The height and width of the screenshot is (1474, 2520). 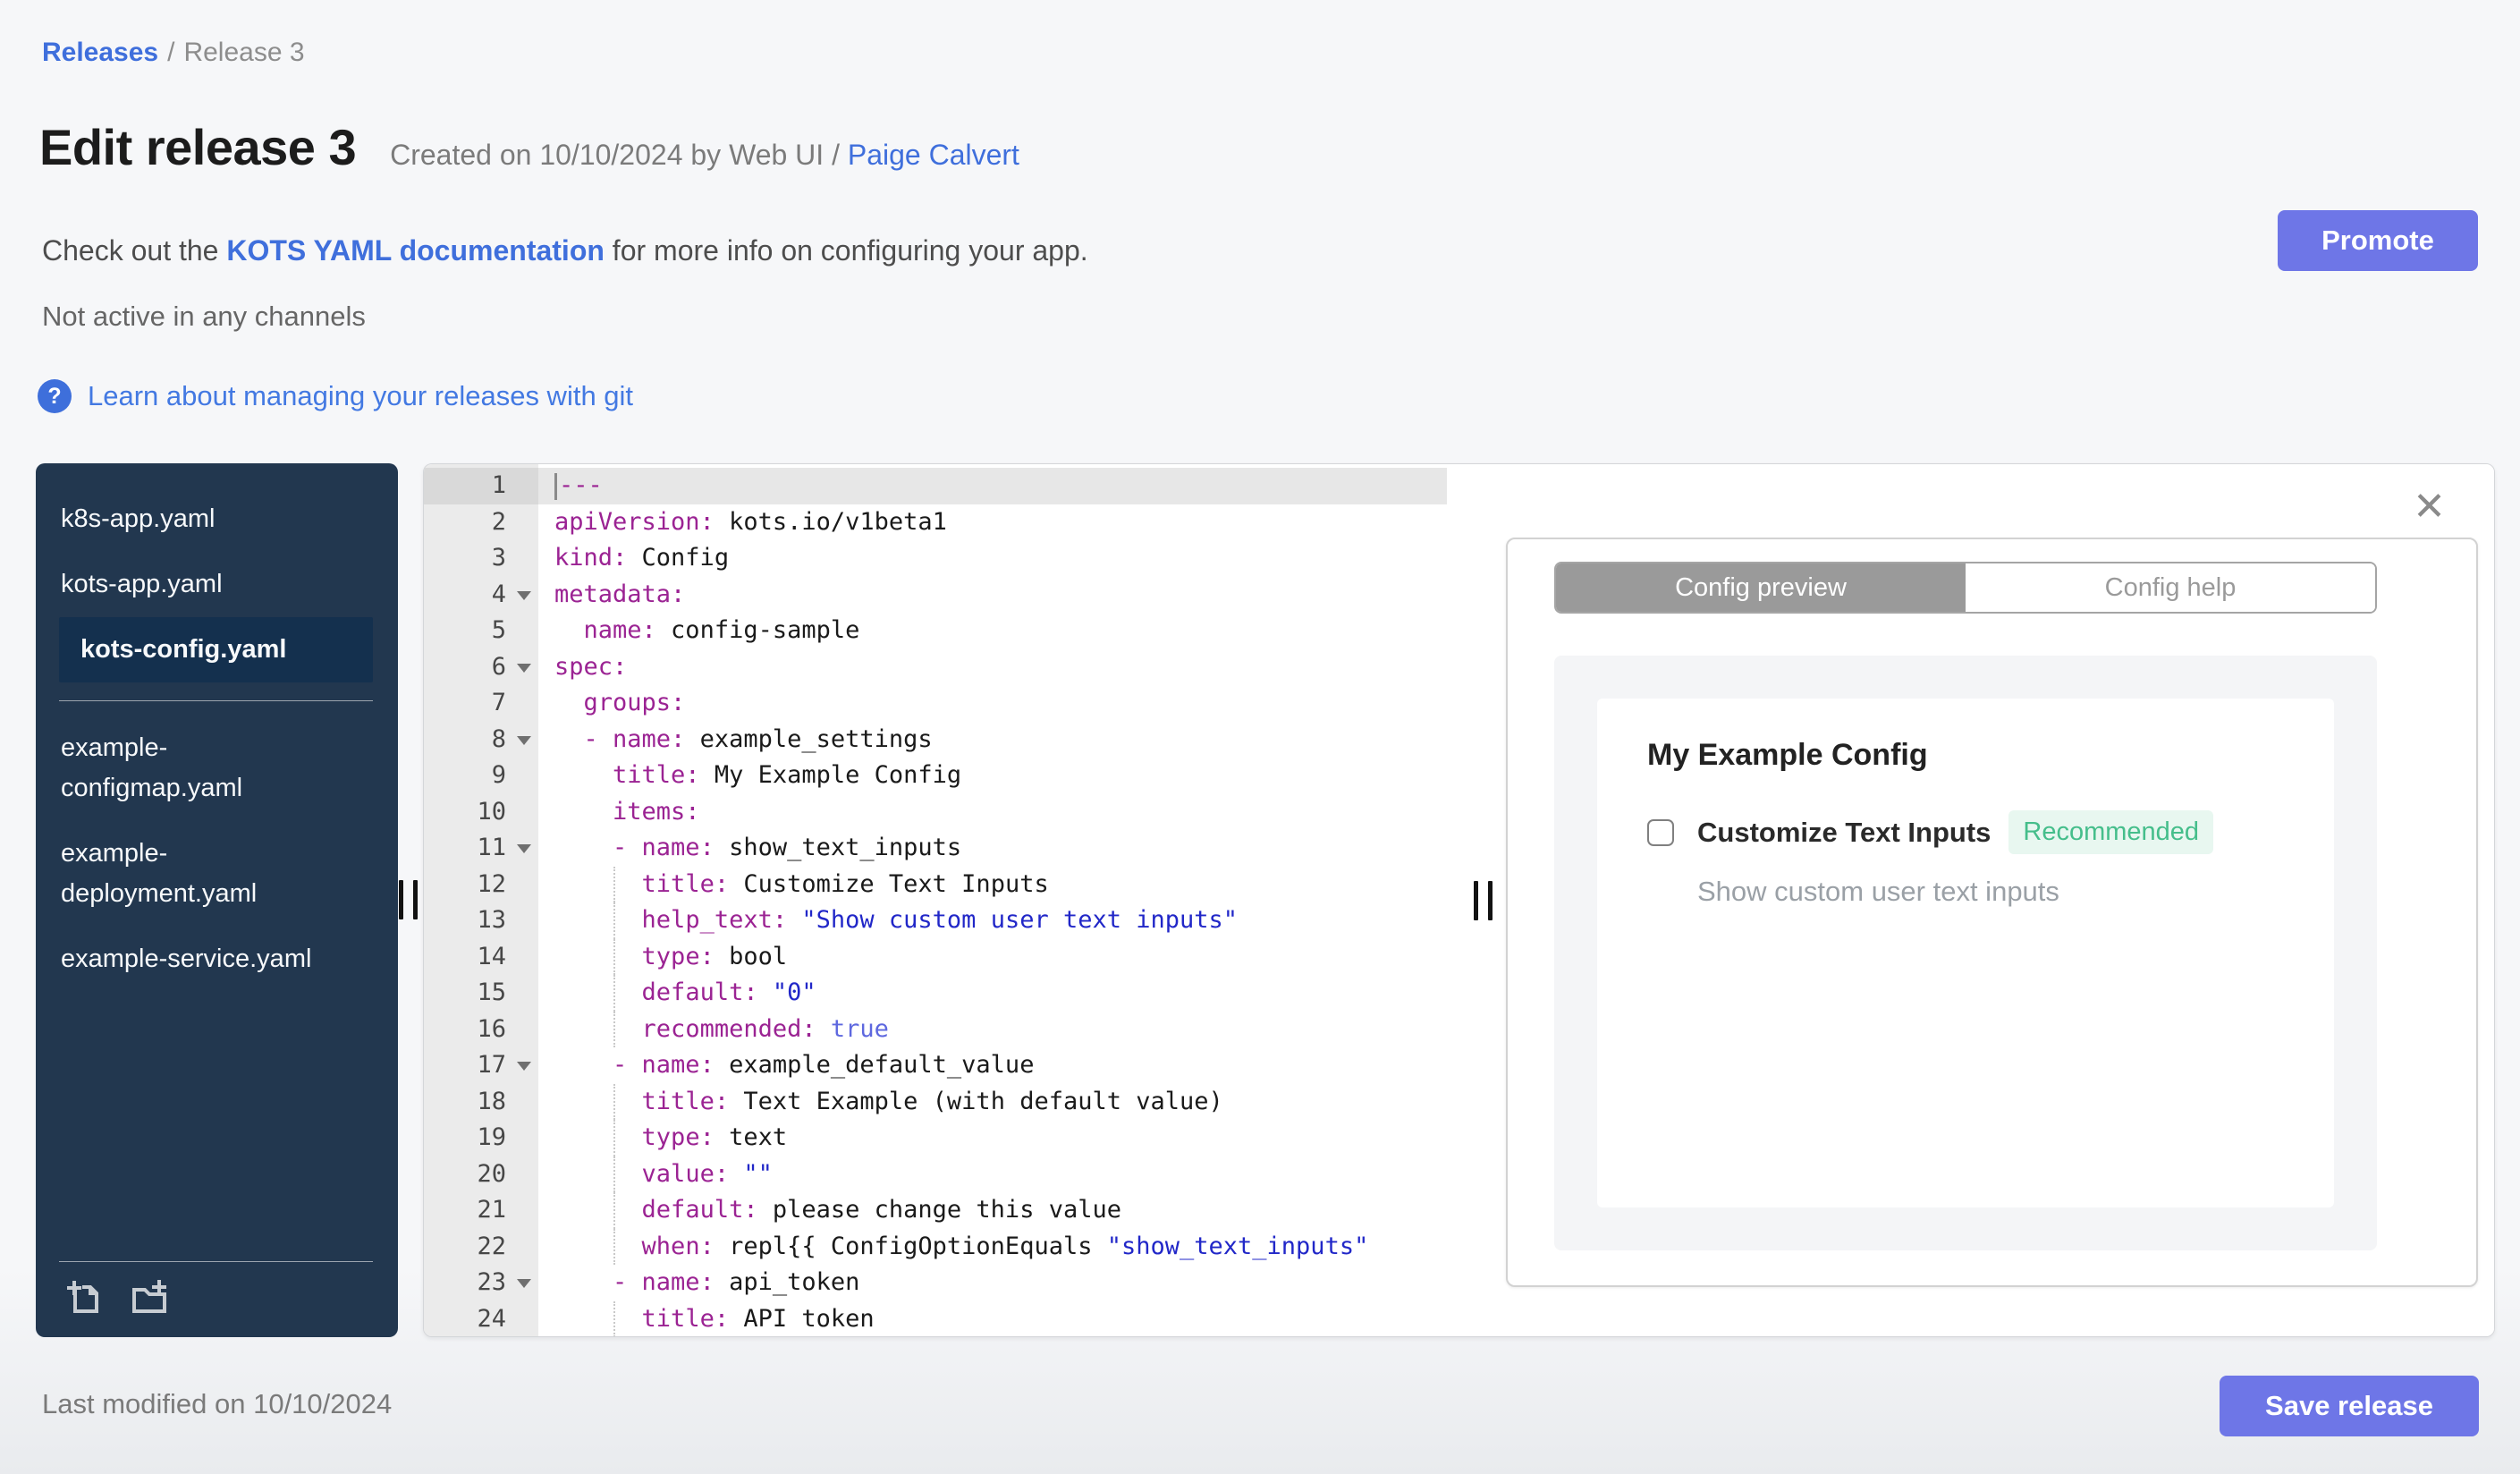 What do you see at coordinates (620, 594) in the screenshot?
I see `code-text: metadata:` at bounding box center [620, 594].